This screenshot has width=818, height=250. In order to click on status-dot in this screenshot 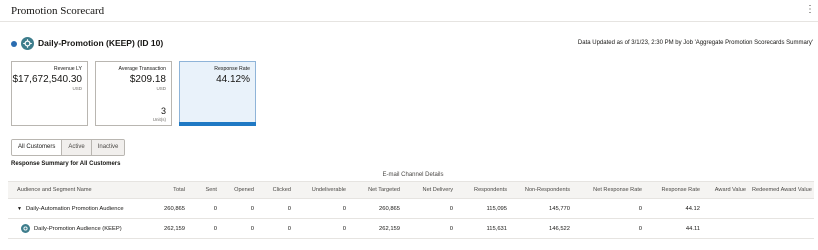, I will do `click(14, 44)`.